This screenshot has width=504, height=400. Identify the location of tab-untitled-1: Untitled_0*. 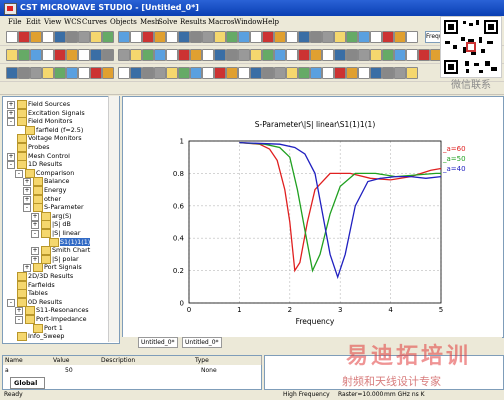
(158, 342).